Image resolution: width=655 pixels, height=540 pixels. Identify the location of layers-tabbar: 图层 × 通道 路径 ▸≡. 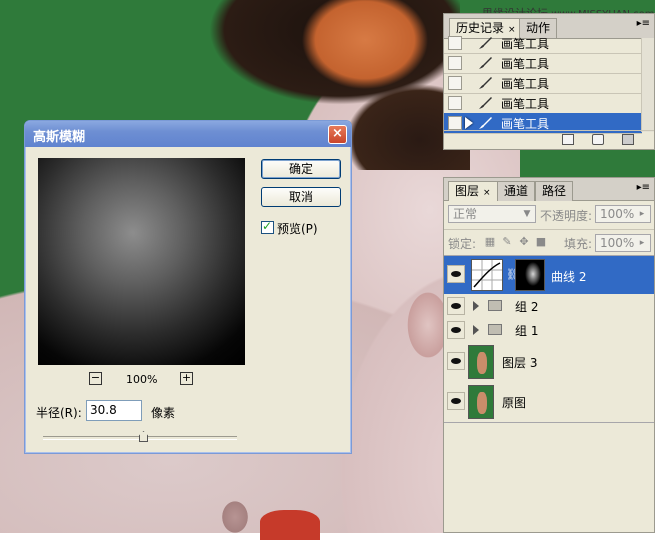
(549, 189).